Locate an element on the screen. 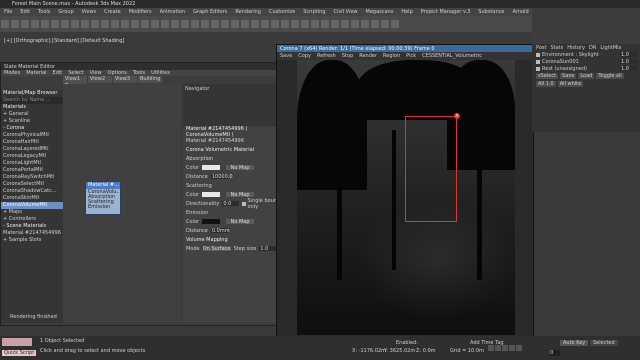 The width and height of the screenshot is (640, 360). maxscript-label: Quick Script is located at coordinates (19, 353).